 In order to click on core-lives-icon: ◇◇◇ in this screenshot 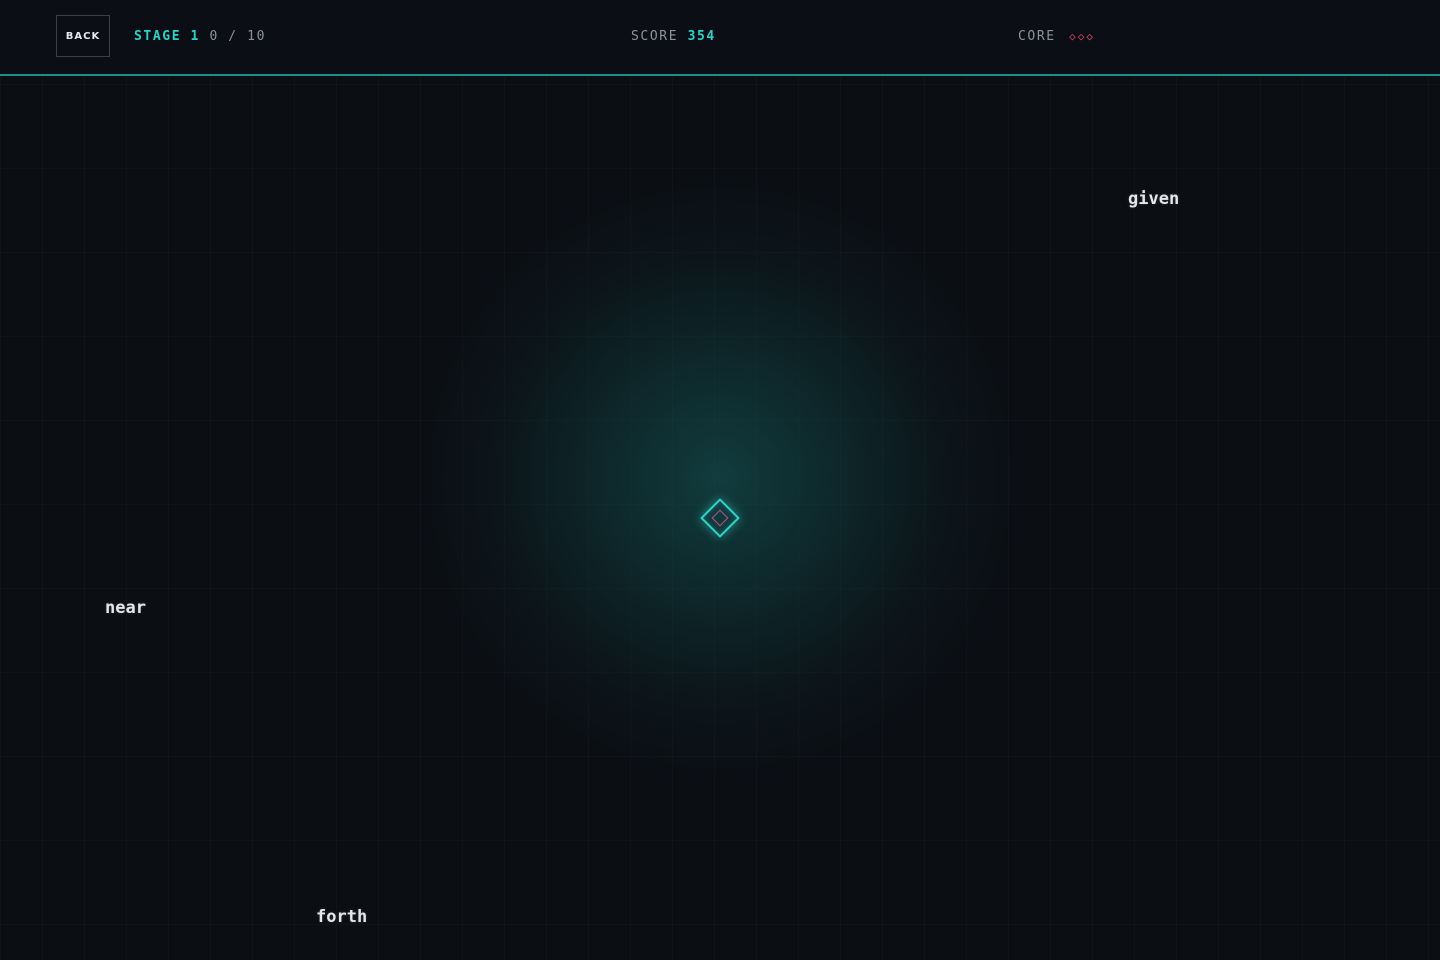, I will do `click(1082, 36)`.